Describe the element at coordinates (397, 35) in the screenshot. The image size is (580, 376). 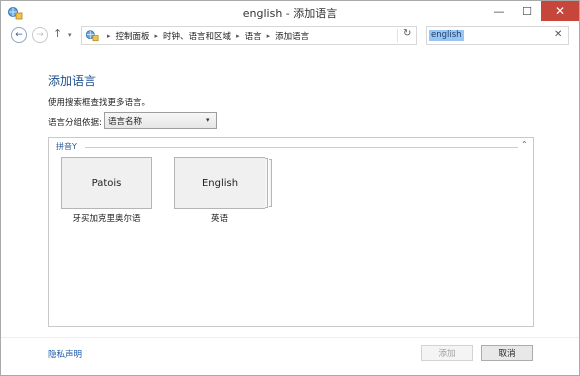
I see `address-divider` at that location.